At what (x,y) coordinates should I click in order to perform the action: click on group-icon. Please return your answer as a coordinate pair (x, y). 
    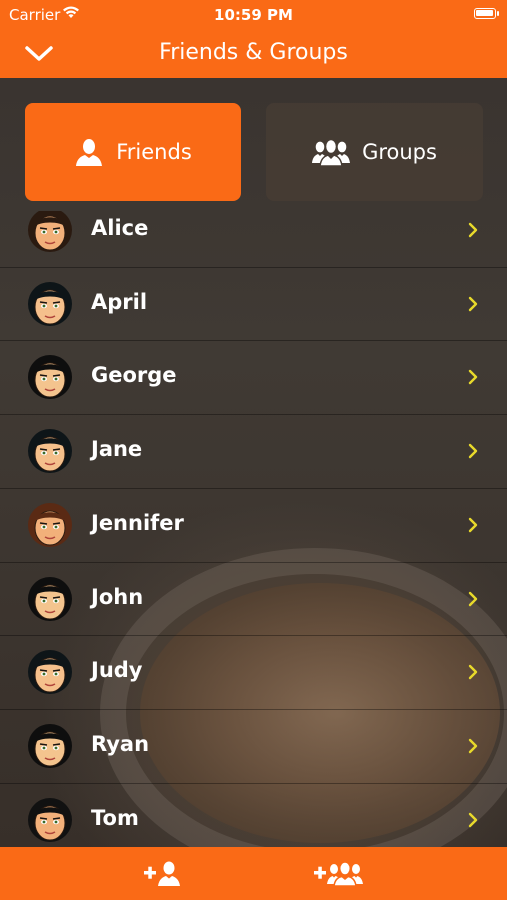
    Looking at the image, I should click on (331, 152).